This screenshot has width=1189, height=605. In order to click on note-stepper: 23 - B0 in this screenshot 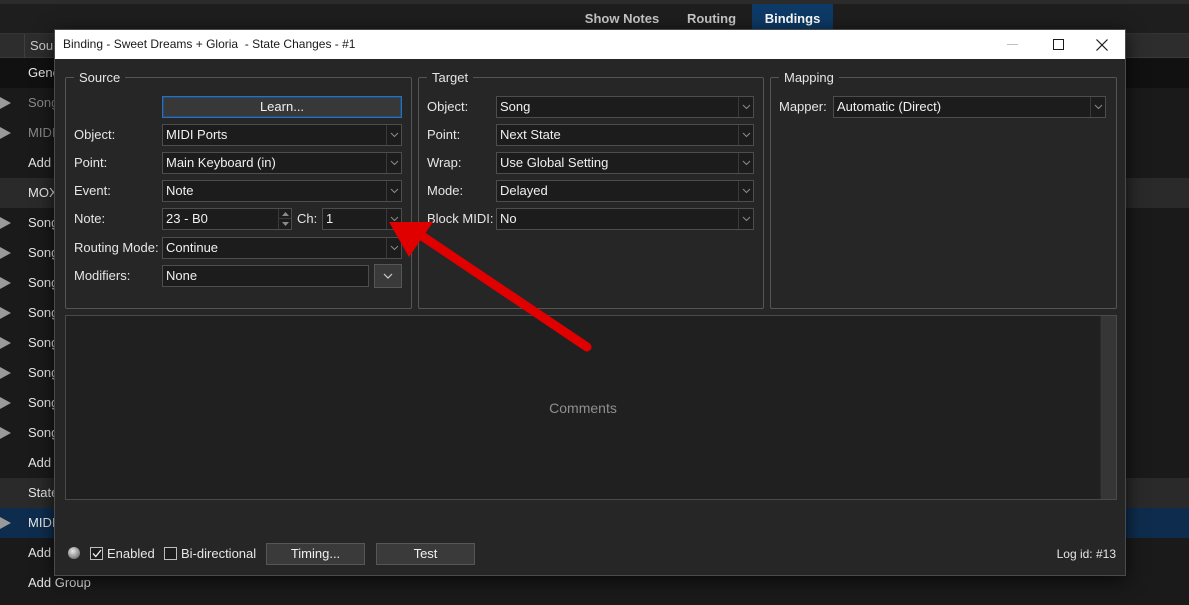, I will do `click(227, 219)`.